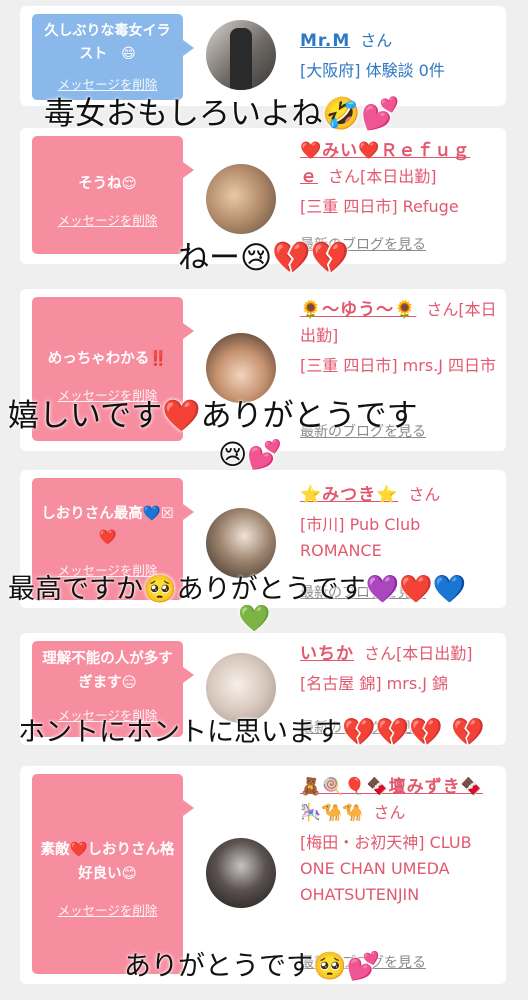 The width and height of the screenshot is (528, 1000). What do you see at coordinates (349, 495) in the screenshot?
I see `sender-name: ⭐みつき⭐` at bounding box center [349, 495].